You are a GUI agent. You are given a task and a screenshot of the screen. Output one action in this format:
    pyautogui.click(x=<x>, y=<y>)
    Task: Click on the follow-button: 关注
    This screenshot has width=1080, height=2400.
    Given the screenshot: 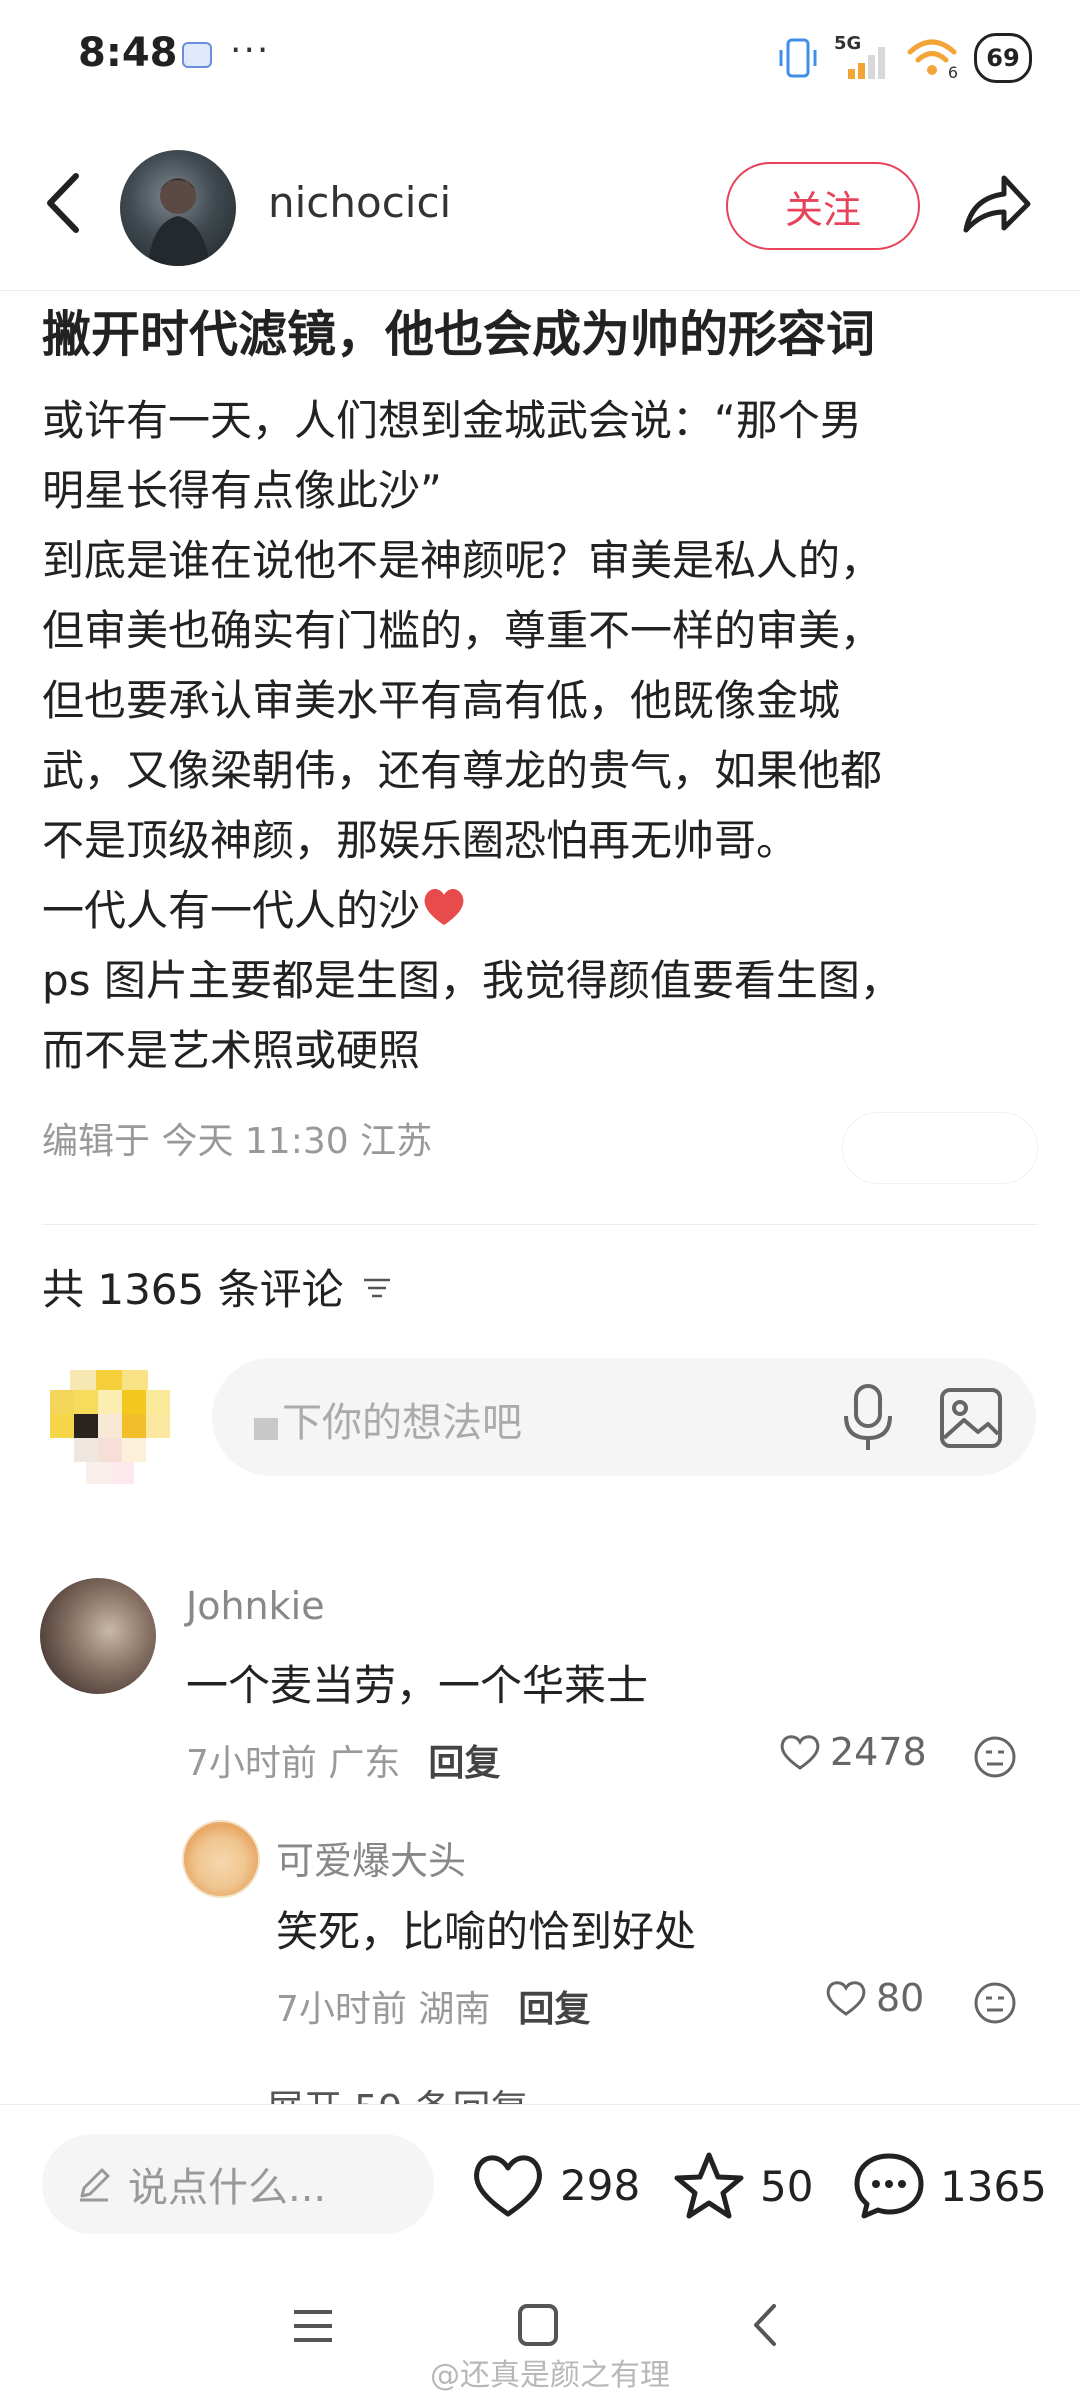 What is the action you would take?
    pyautogui.click(x=823, y=206)
    